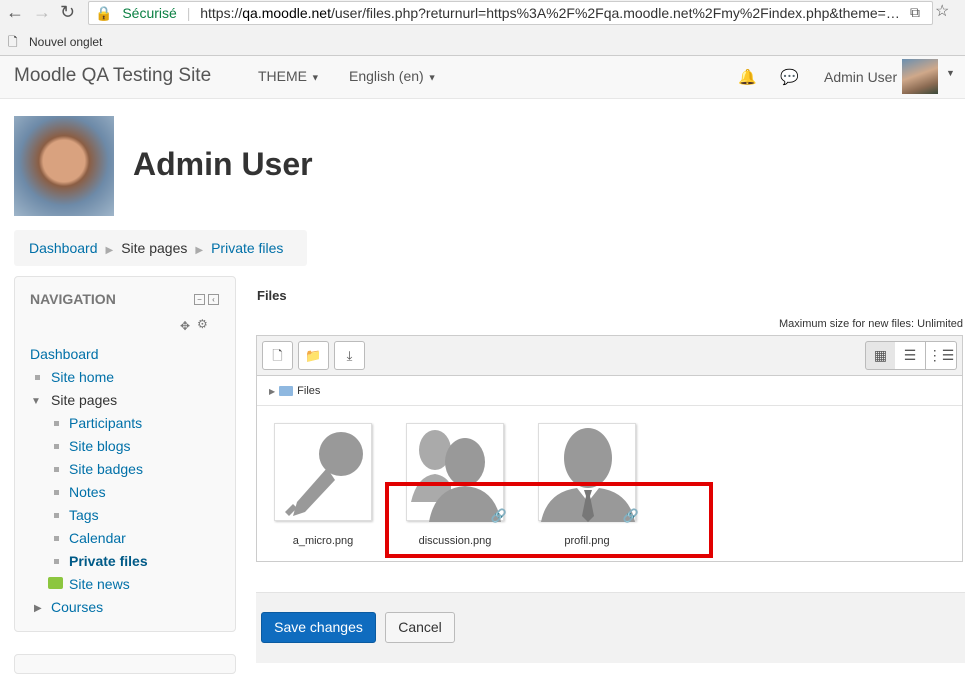 The width and height of the screenshot is (965, 674). What do you see at coordinates (63, 248) in the screenshot?
I see `breadcrumb-dashboard: Dashboard` at bounding box center [63, 248].